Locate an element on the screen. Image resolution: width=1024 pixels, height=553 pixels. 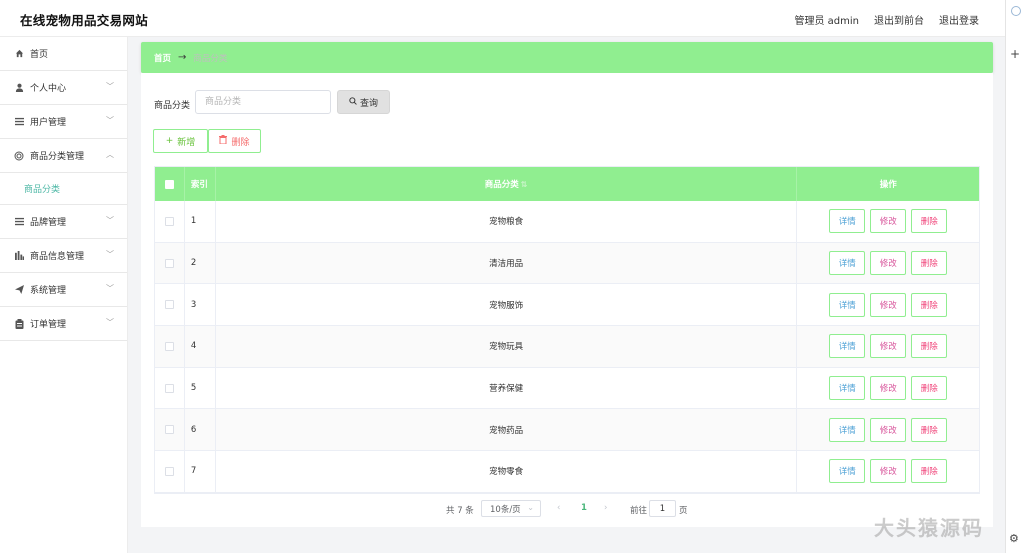
header-links: 管理员 admin 退出到前台 退出登录 is located at coordinates (886, 19).